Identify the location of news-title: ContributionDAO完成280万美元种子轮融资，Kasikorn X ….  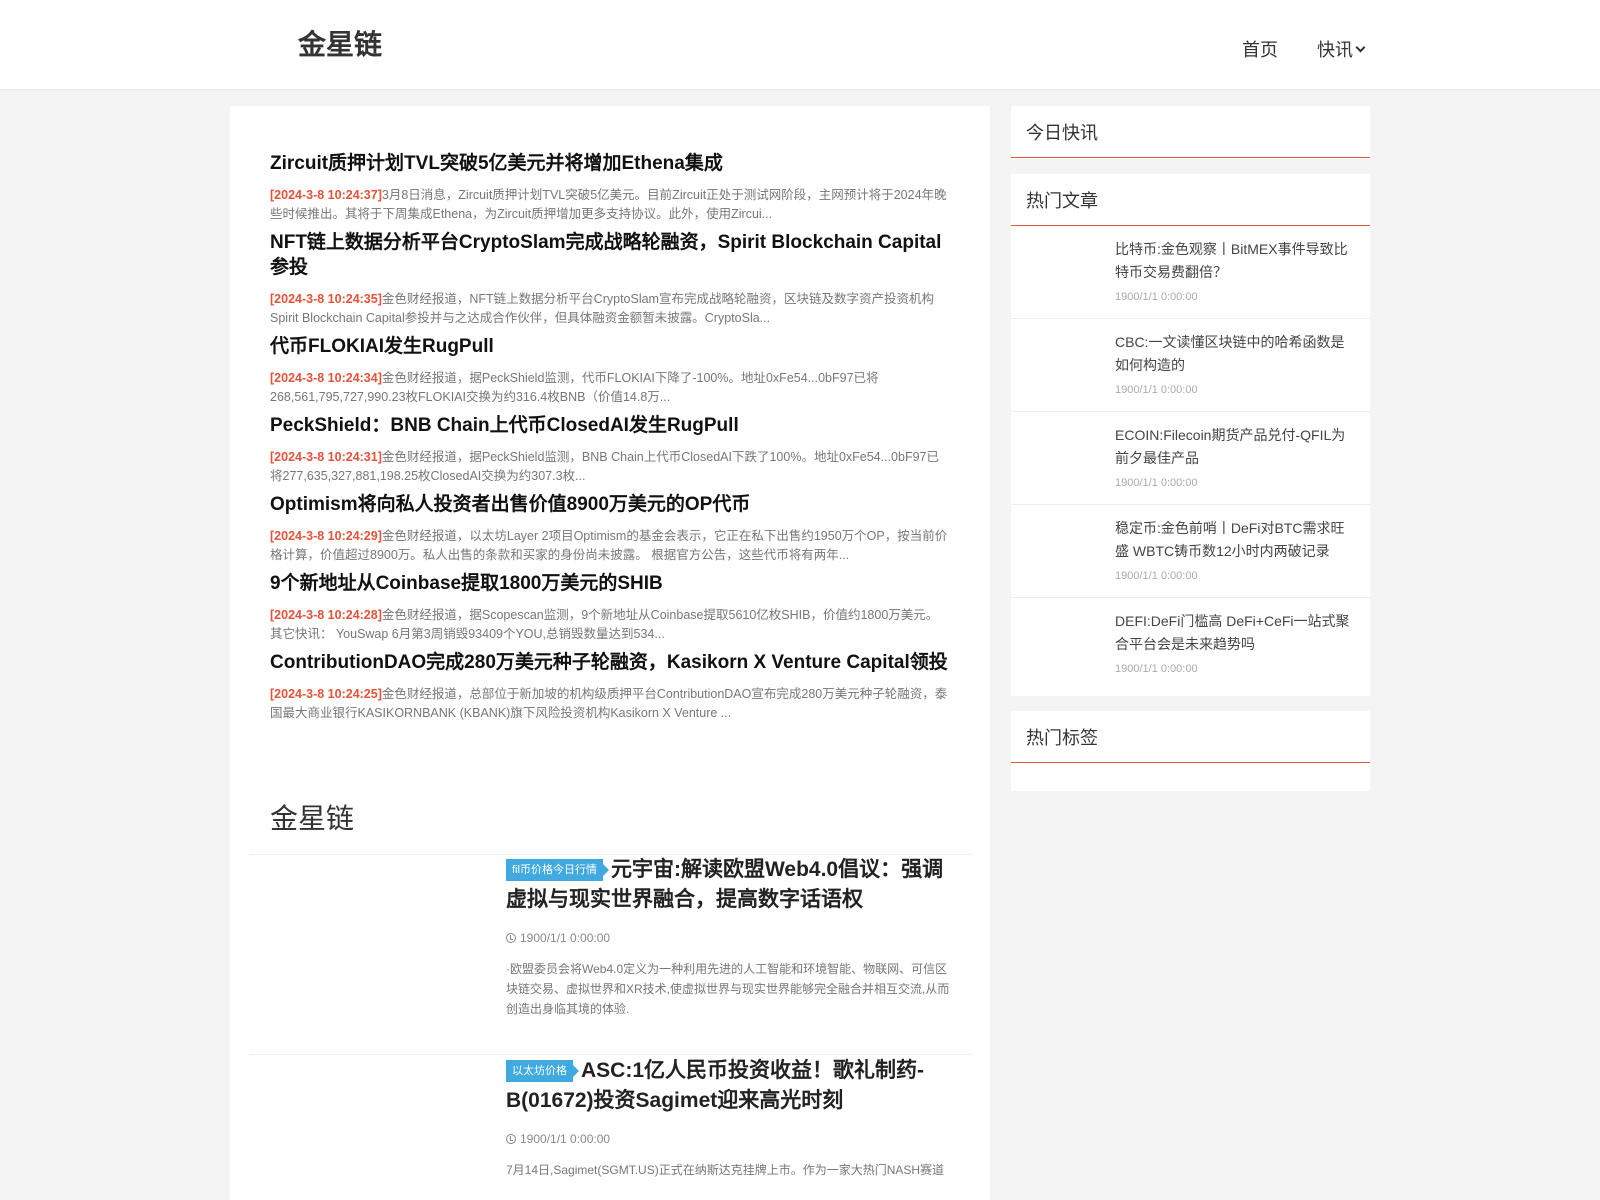
(610, 662).